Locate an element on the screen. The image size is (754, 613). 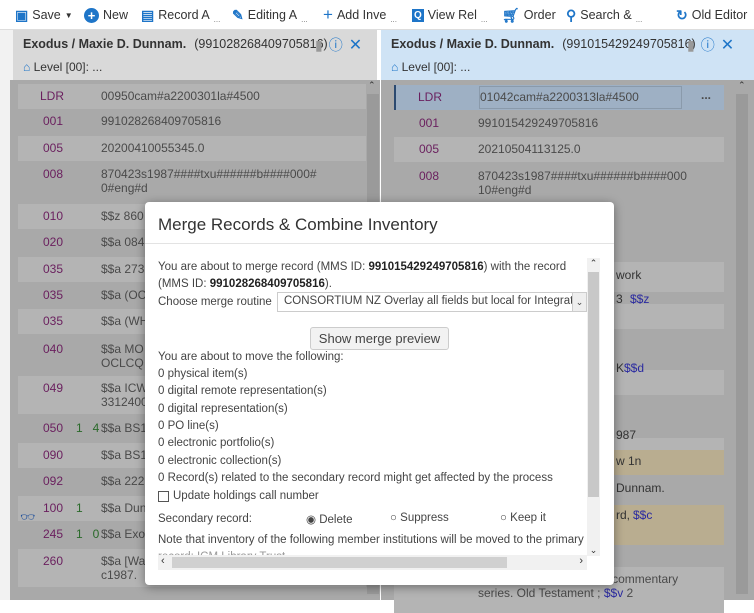
field-value: $$a 084 is located at coordinates (123, 242).